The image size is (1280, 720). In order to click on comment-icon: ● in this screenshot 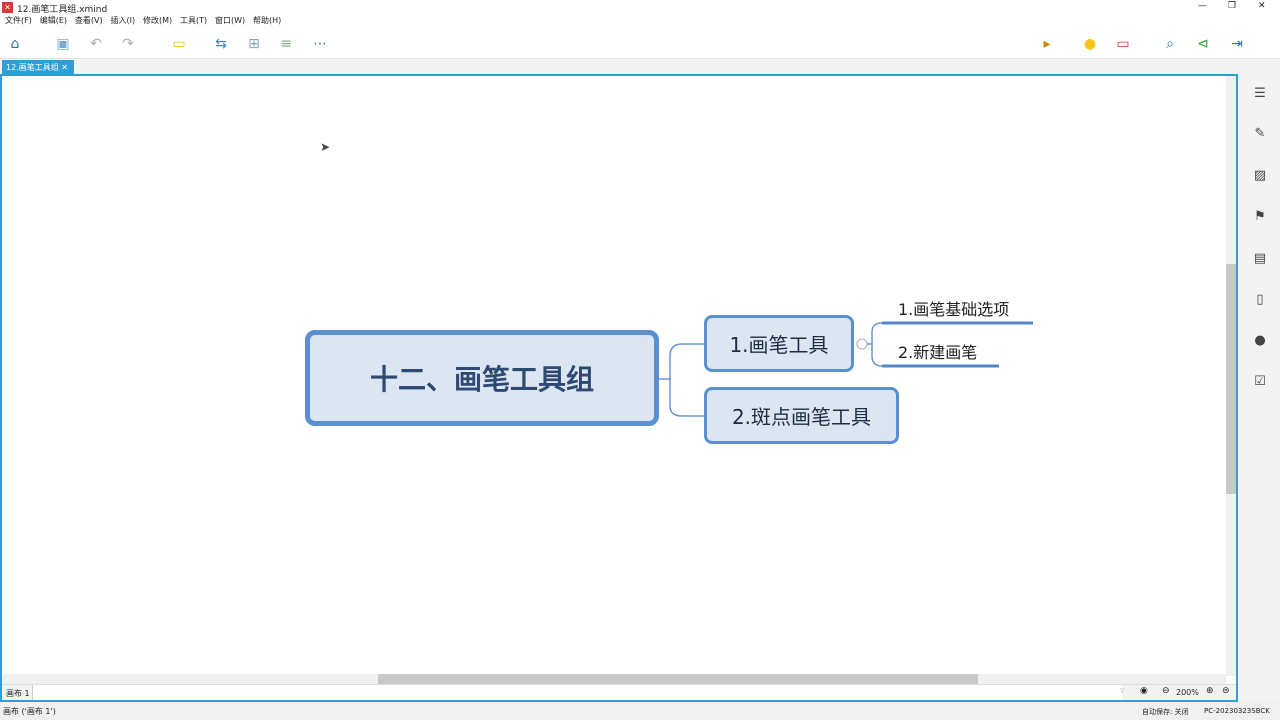, I will do `click(1260, 341)`.